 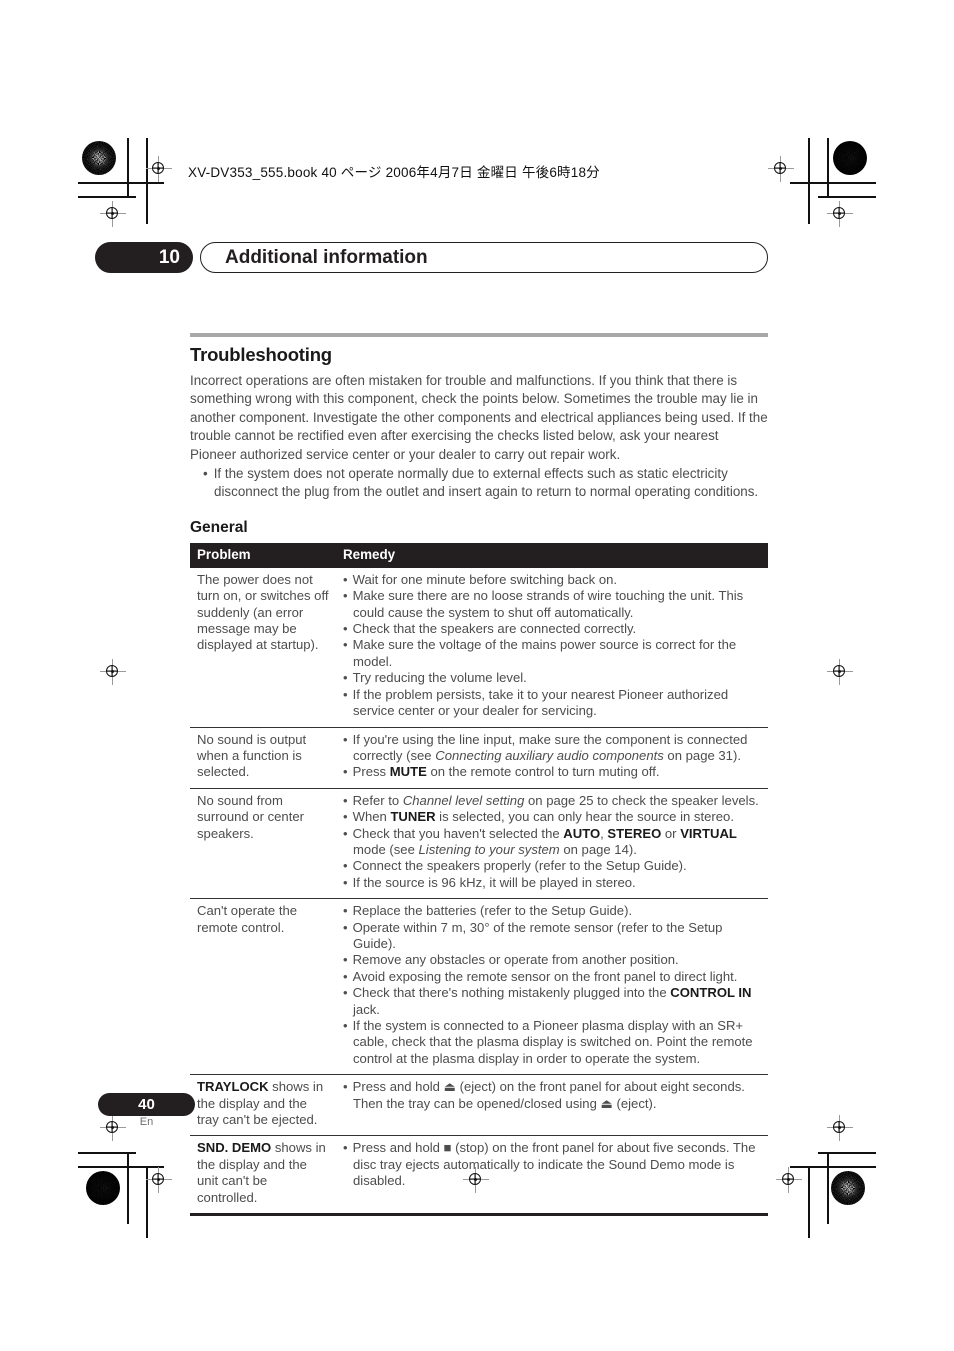 I want to click on table-header-problem: Problem, so click(x=263, y=555).